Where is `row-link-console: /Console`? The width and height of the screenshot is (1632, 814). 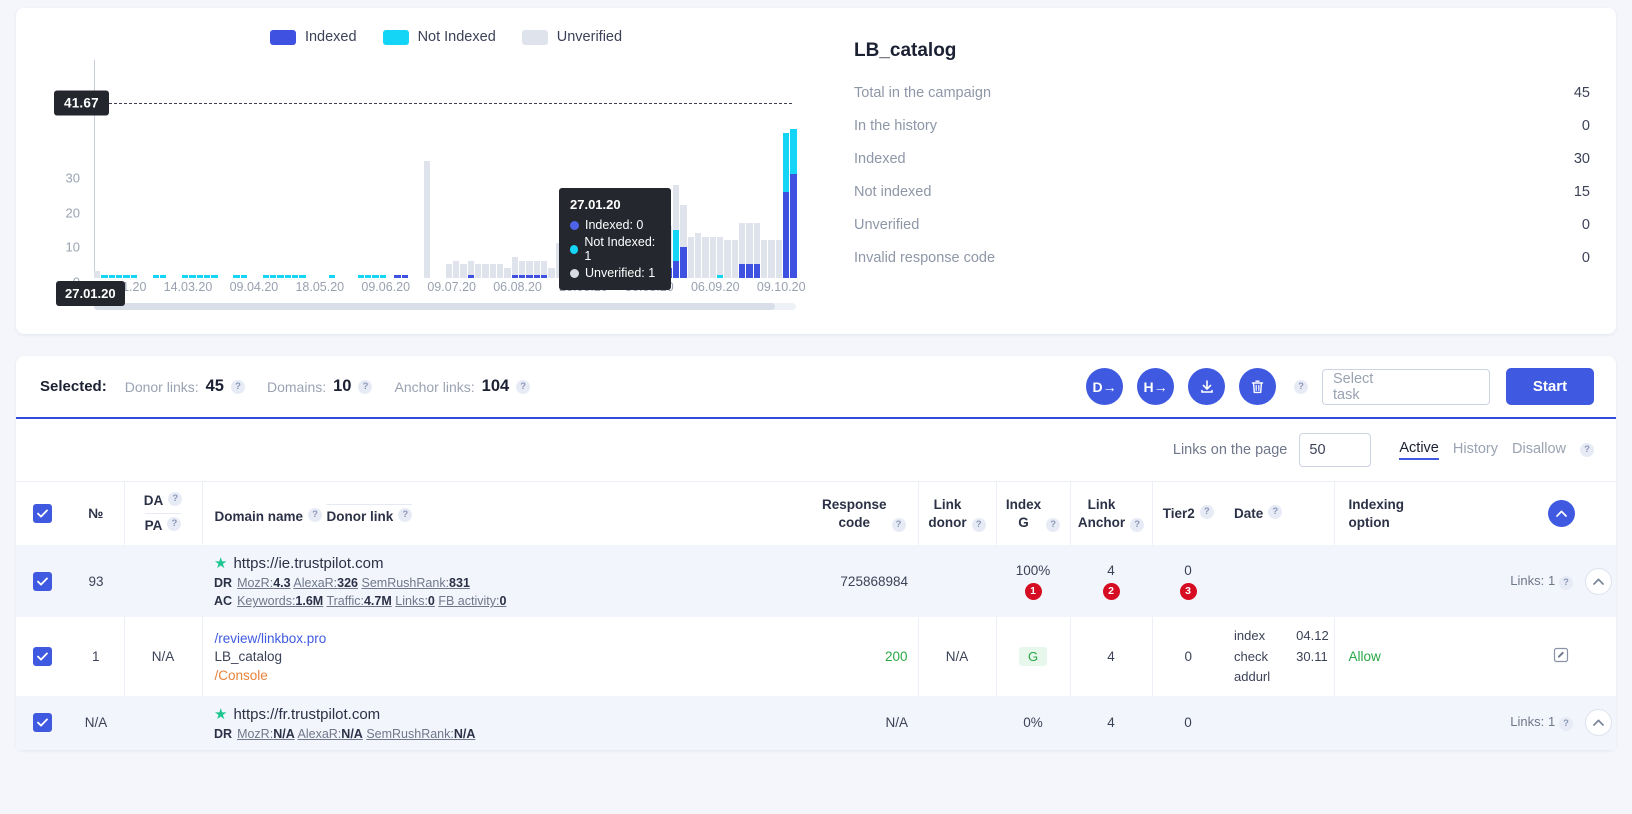 row-link-console: /Console is located at coordinates (513, 675).